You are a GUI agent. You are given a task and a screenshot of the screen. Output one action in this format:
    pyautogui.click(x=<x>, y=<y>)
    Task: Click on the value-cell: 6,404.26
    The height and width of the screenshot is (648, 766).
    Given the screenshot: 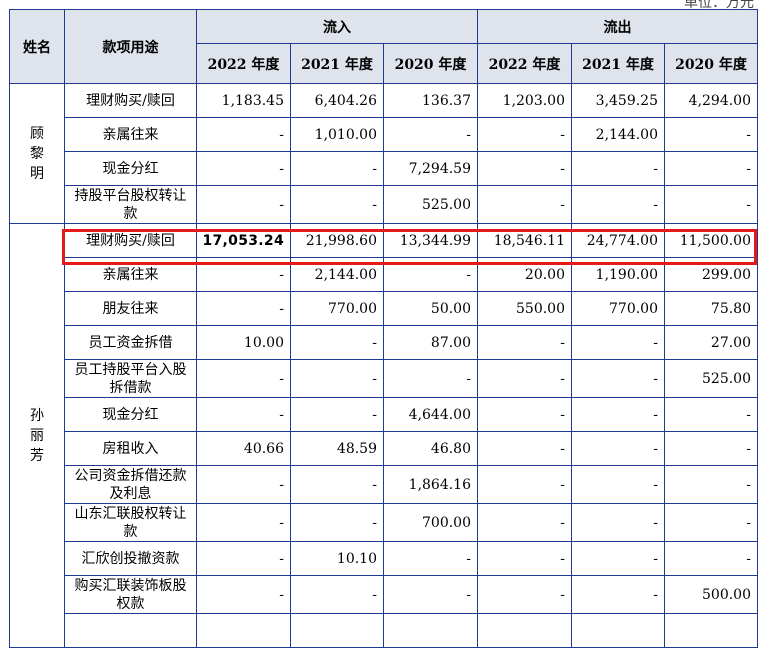 What is the action you would take?
    pyautogui.click(x=337, y=100)
    